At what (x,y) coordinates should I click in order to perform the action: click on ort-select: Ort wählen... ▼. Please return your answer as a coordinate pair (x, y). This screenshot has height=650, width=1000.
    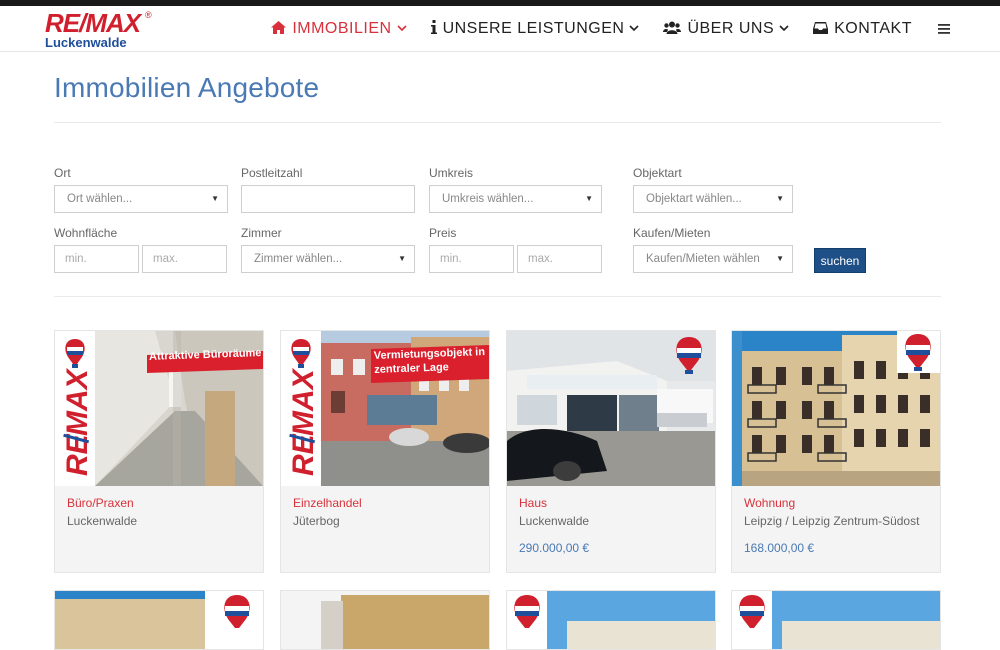
    Looking at the image, I should click on (141, 199).